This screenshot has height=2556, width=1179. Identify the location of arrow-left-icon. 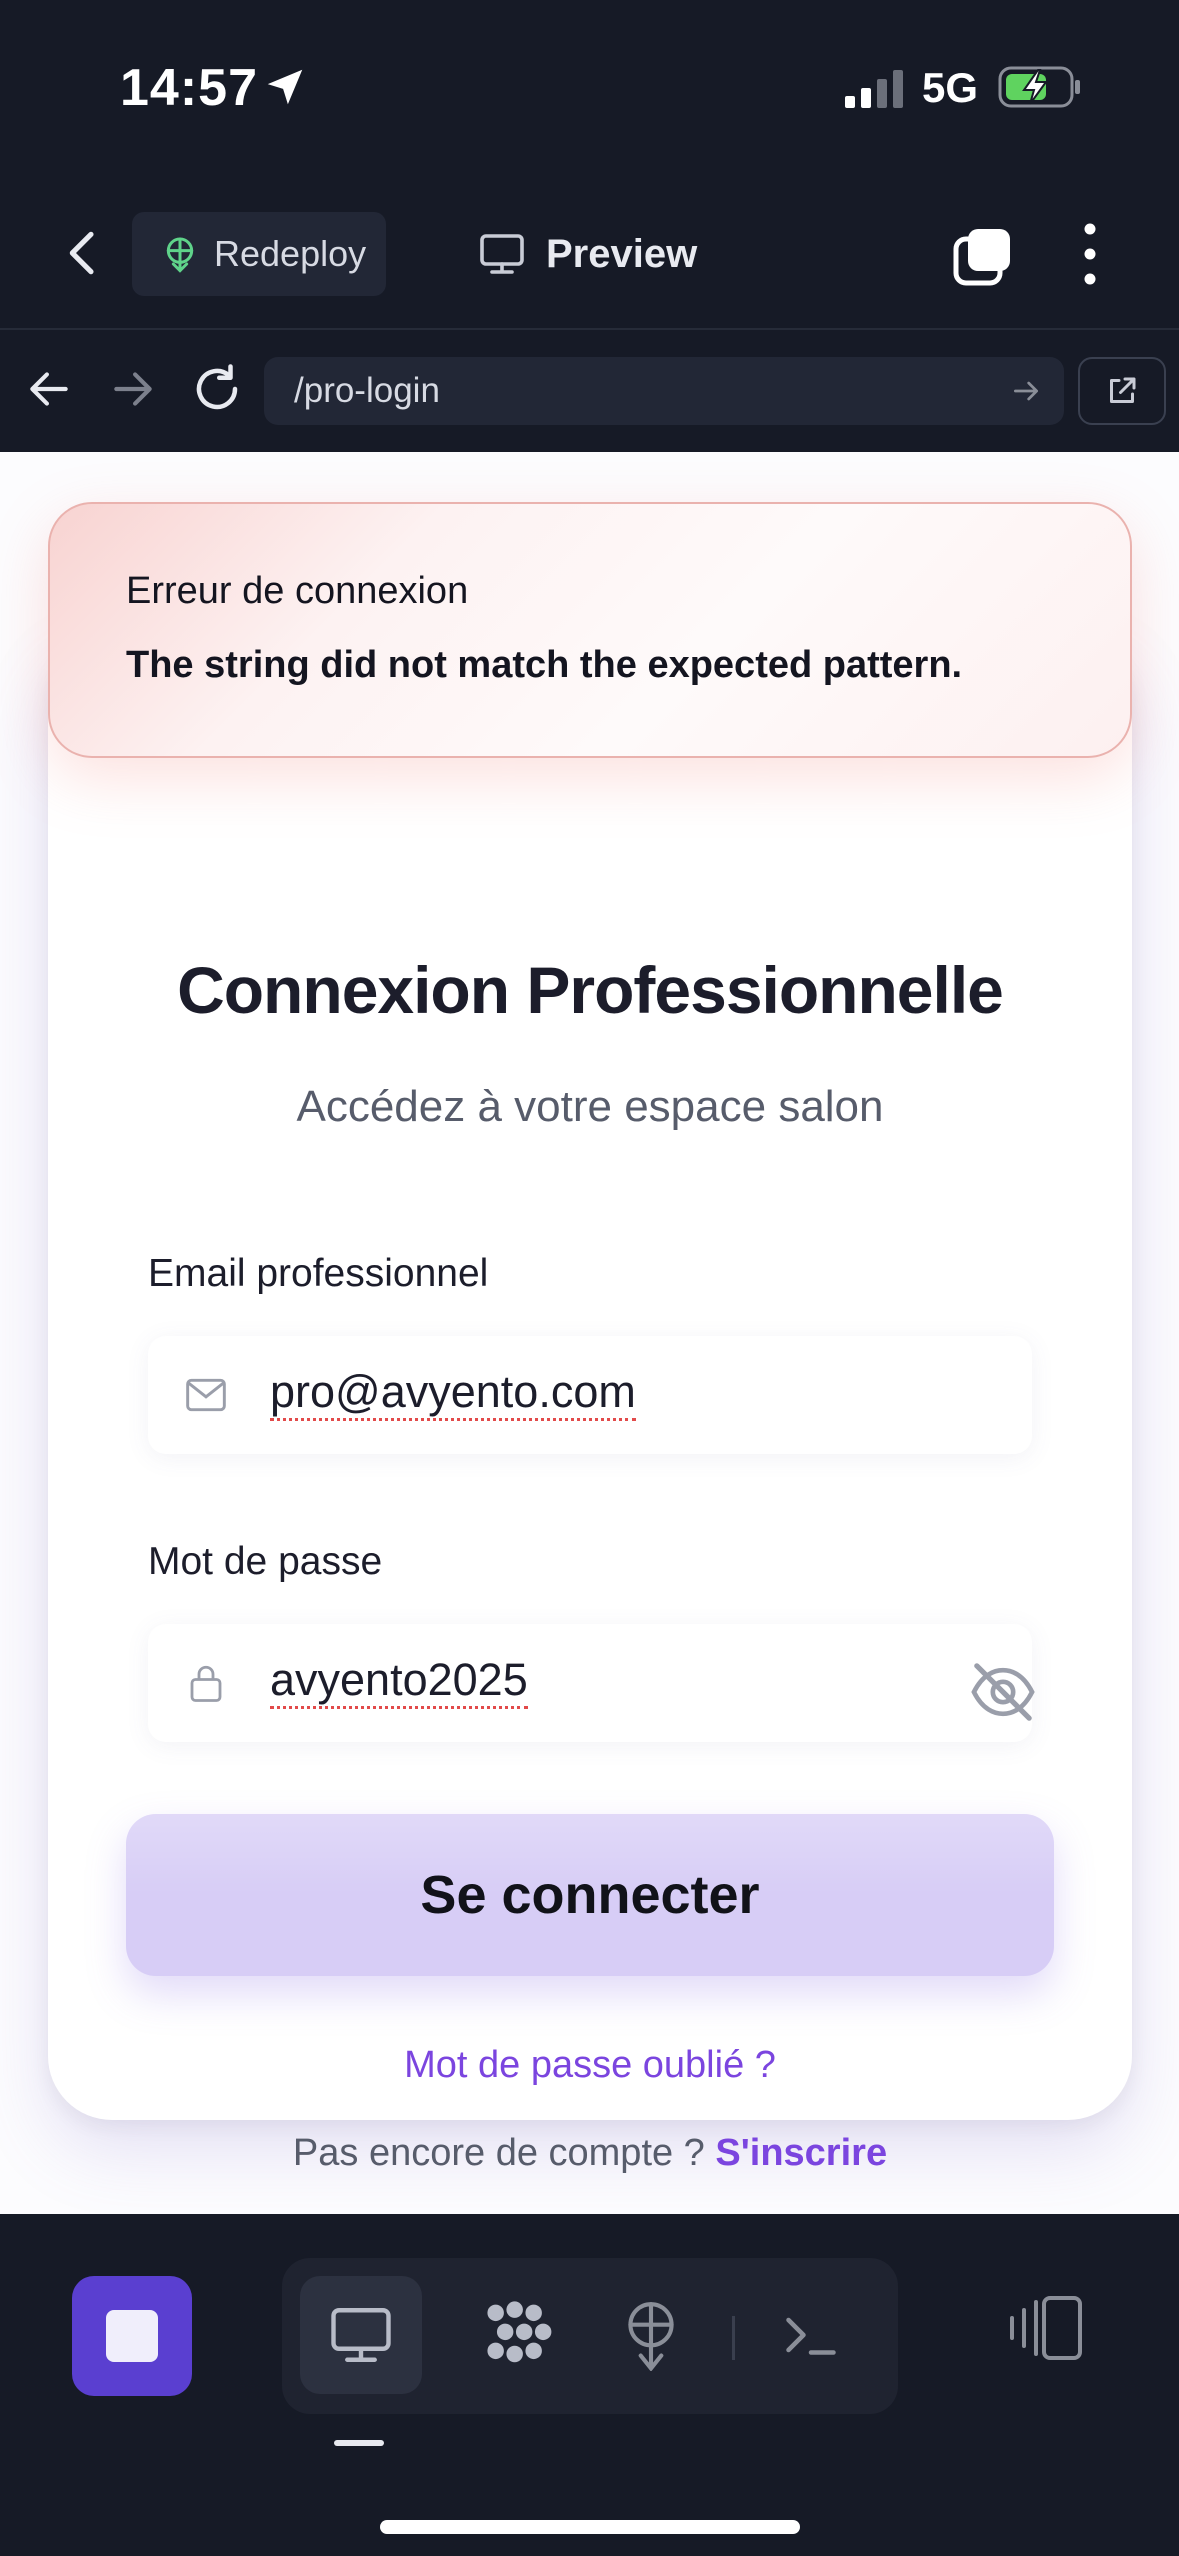
(49, 389).